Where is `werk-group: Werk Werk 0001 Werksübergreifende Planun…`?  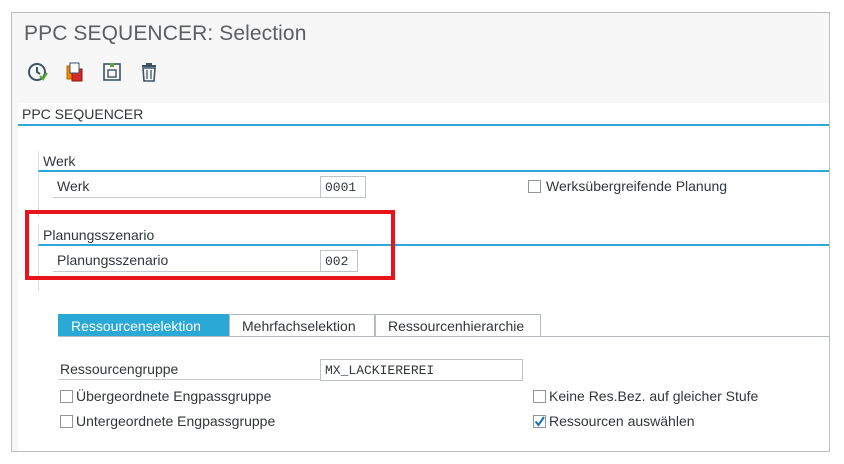
werk-group: Werk Werk 0001 Werksübergreifende Planun… is located at coordinates (433, 184).